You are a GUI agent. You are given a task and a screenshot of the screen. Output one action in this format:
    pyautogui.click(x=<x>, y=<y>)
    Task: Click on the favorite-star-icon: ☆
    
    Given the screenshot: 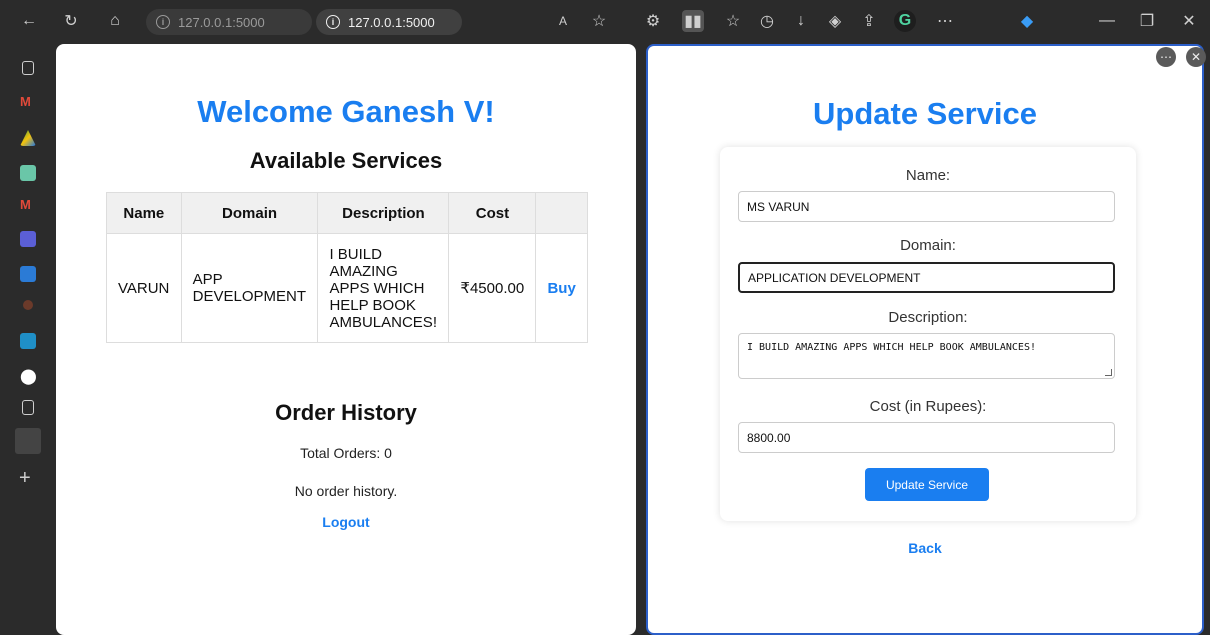 What is the action you would take?
    pyautogui.click(x=599, y=21)
    